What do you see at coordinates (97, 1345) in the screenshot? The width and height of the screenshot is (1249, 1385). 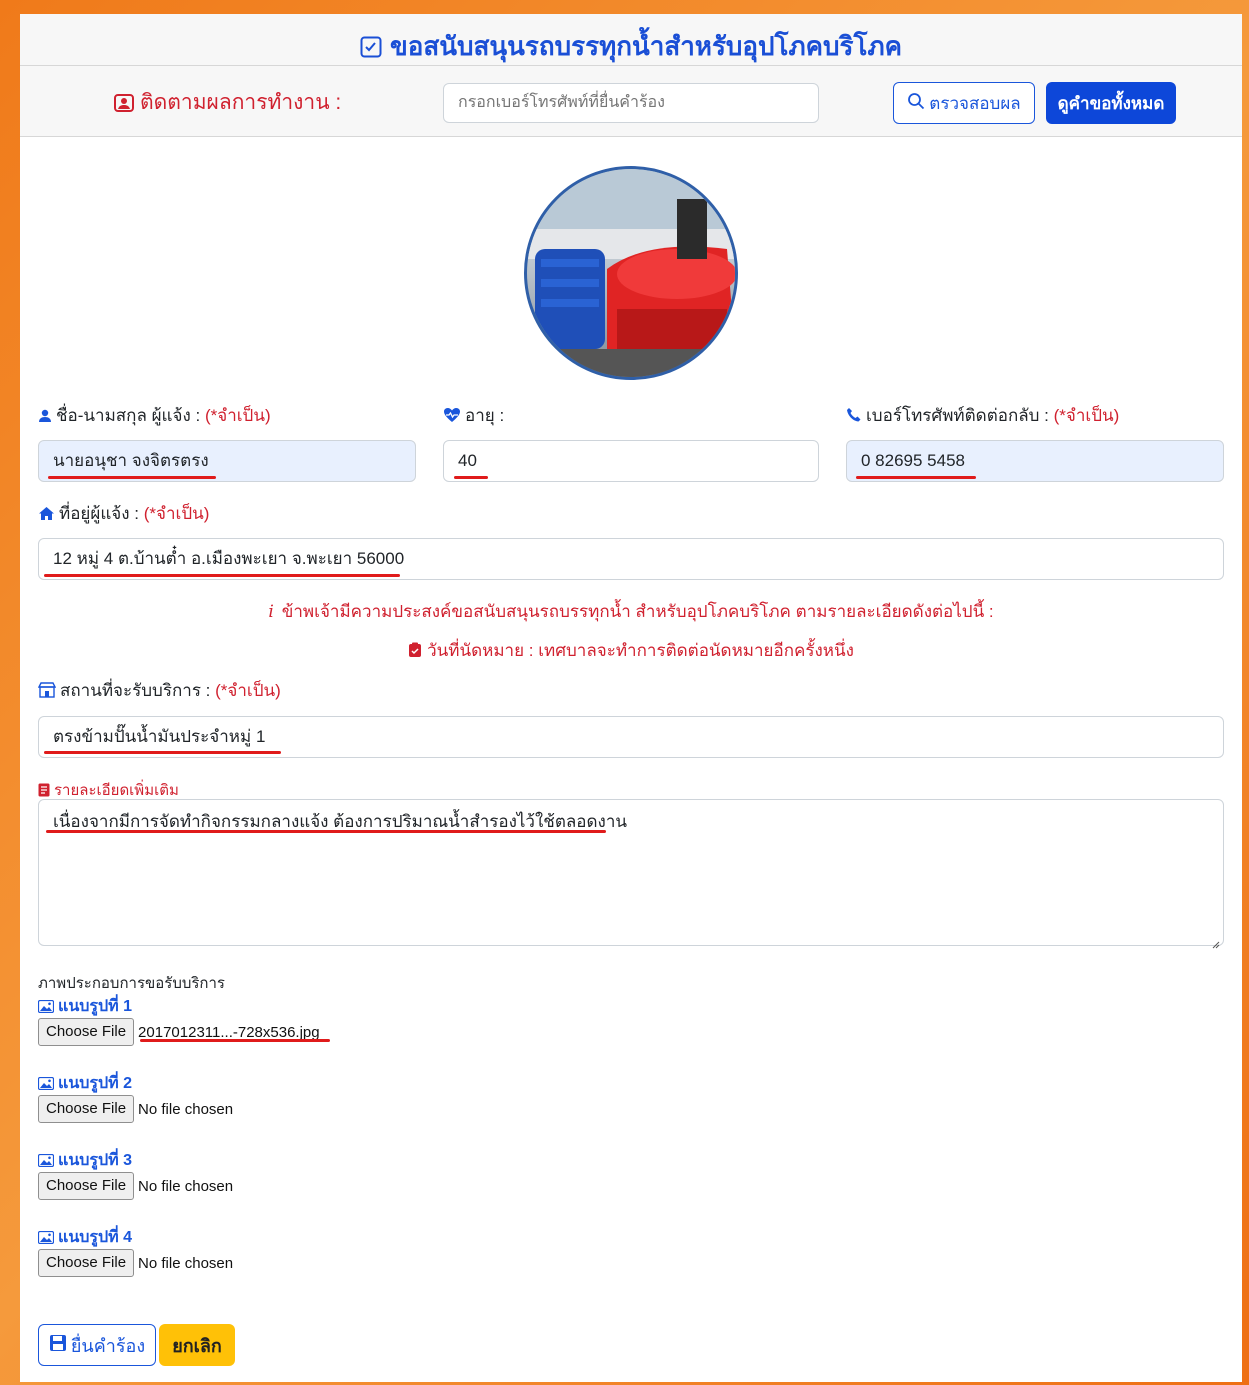 I see `submit-request-button: ยื่นคำร้อง` at bounding box center [97, 1345].